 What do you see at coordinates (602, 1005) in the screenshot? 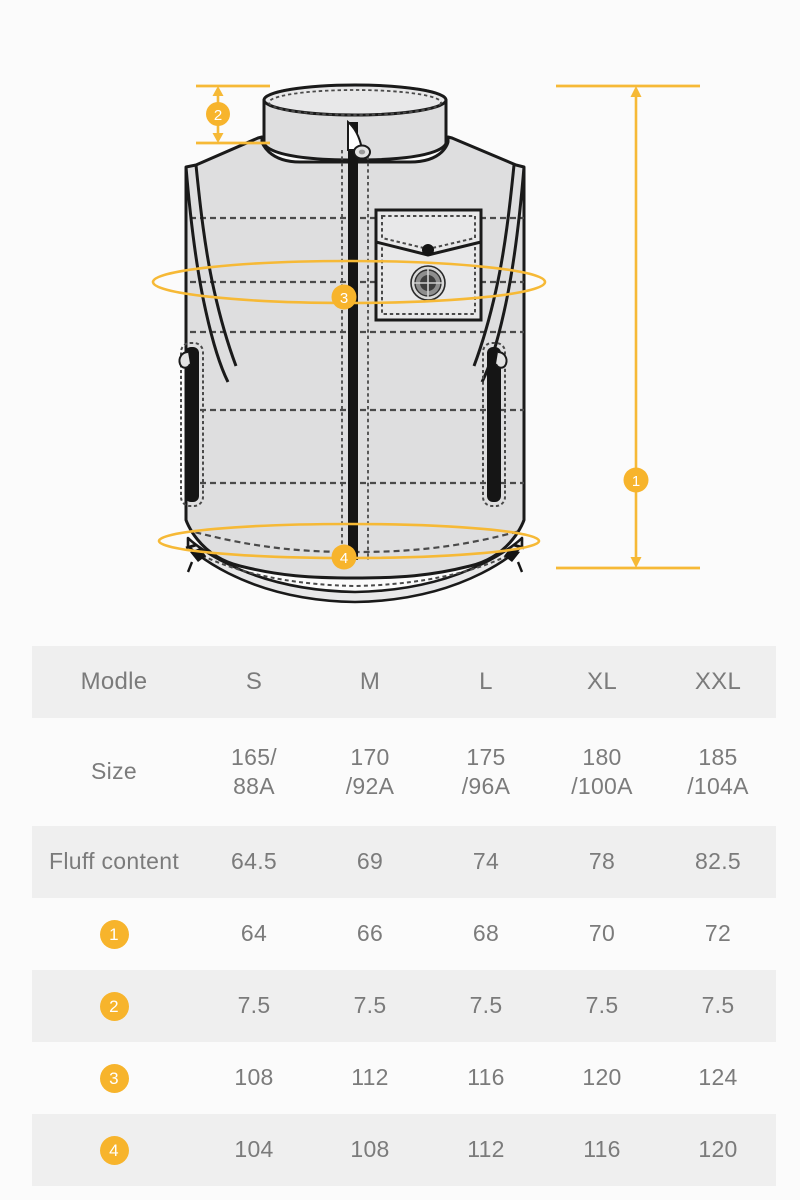
I see `cell-m2-xl: 7.5` at bounding box center [602, 1005].